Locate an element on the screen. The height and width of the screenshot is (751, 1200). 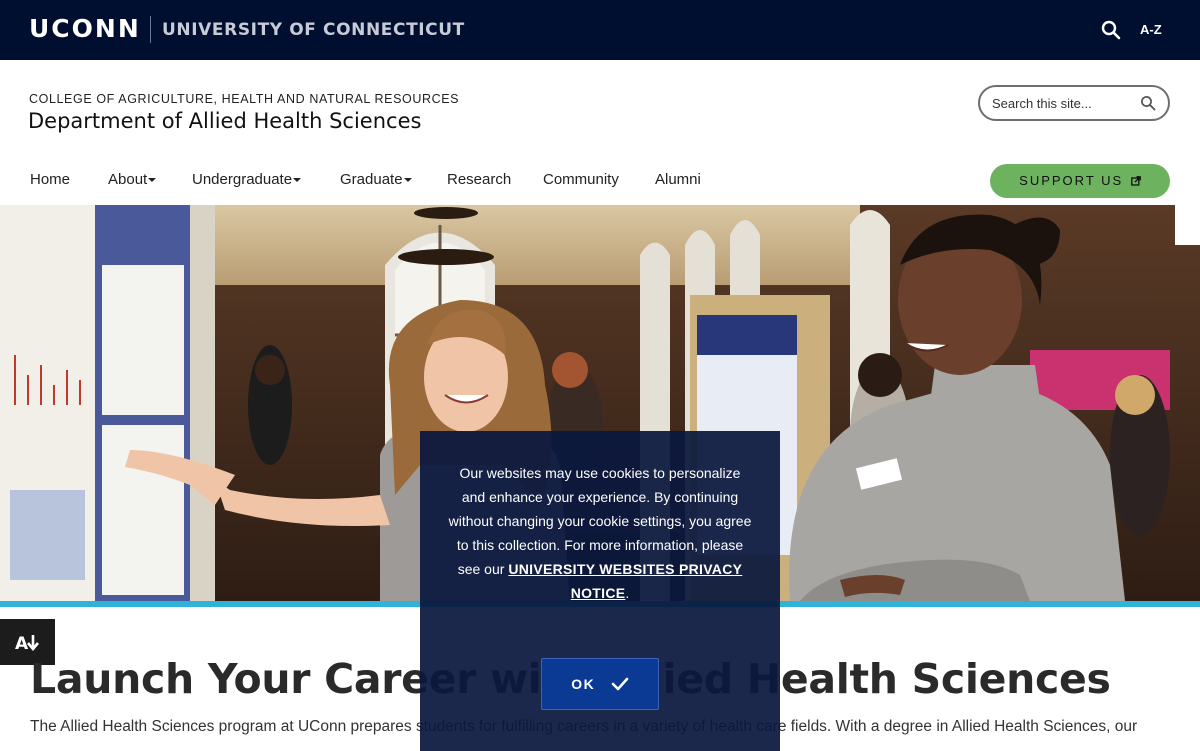
site-search-box is located at coordinates (1074, 103).